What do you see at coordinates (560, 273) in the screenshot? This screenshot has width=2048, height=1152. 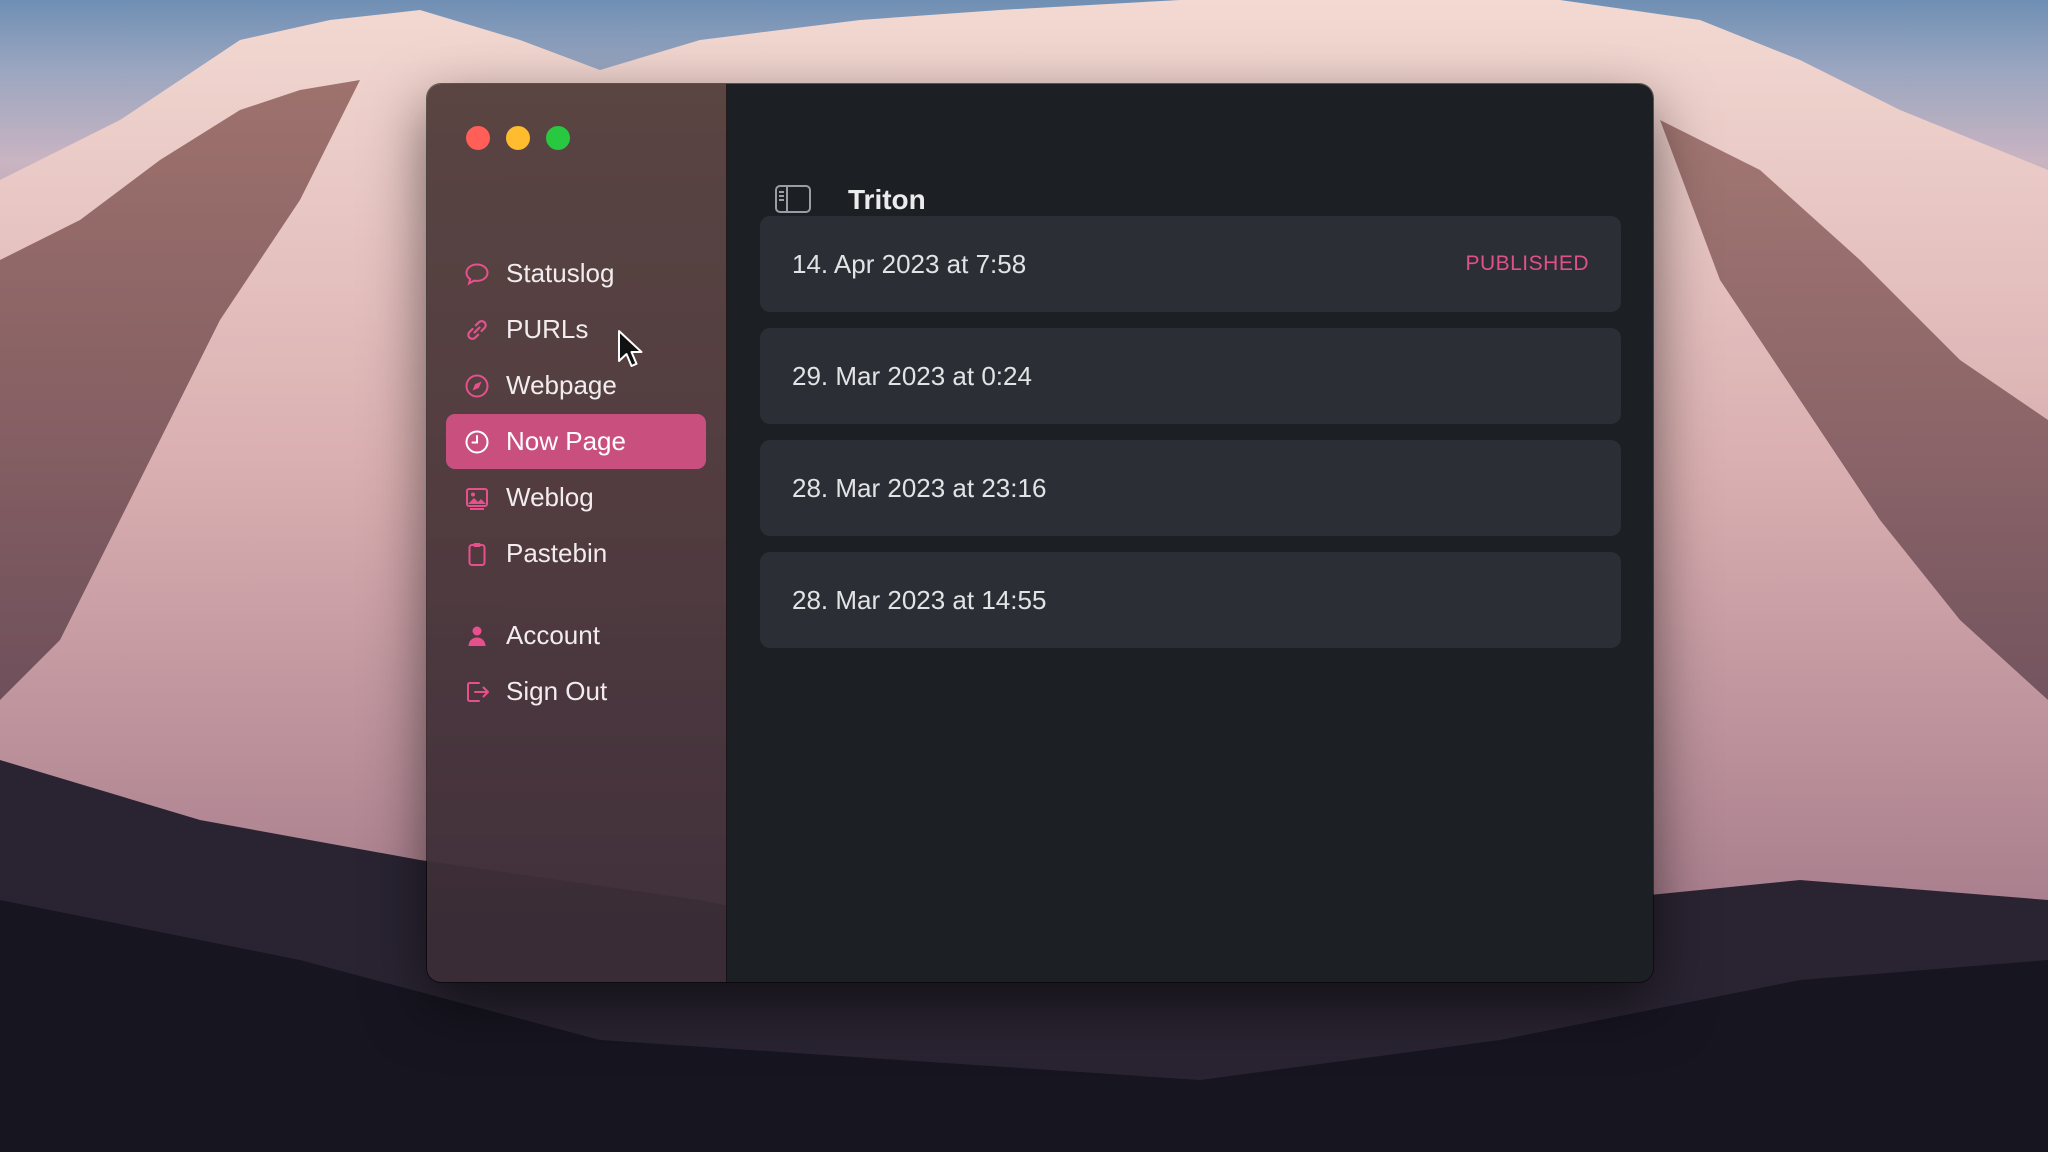 I see `sidebar-item-label: Statuslog` at bounding box center [560, 273].